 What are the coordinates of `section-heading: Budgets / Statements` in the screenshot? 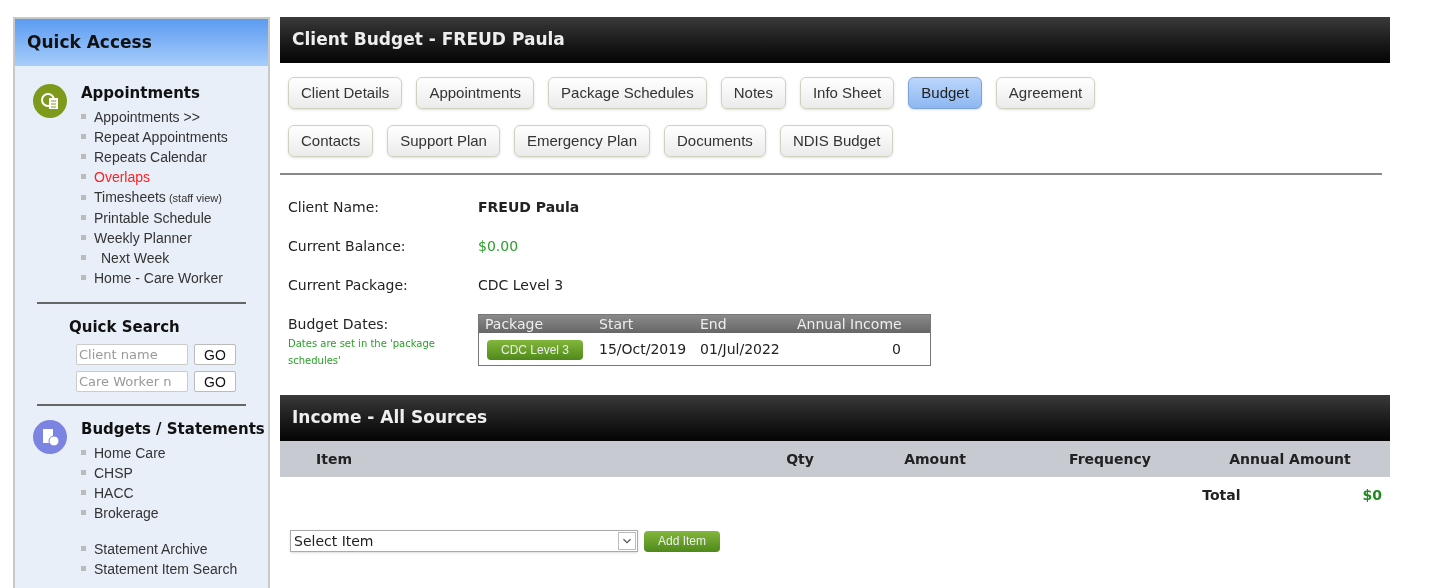 It's located at (173, 429).